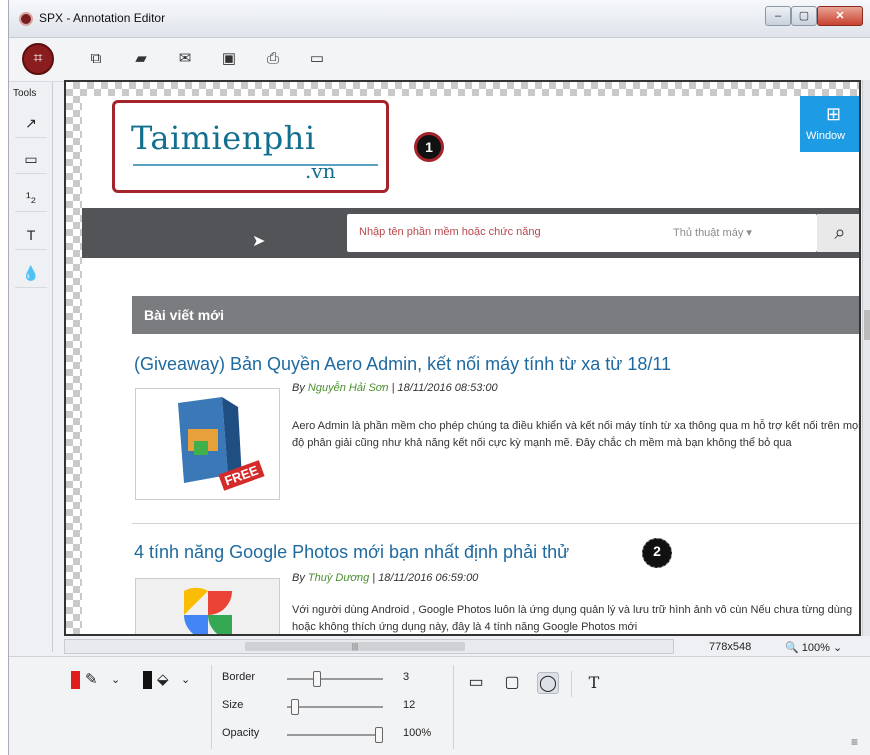 The width and height of the screenshot is (870, 755). Describe the element at coordinates (31, 367) in the screenshot. I see `tools-sidebar: Tools ↗ ▭ ¹₂ T 💧` at that location.